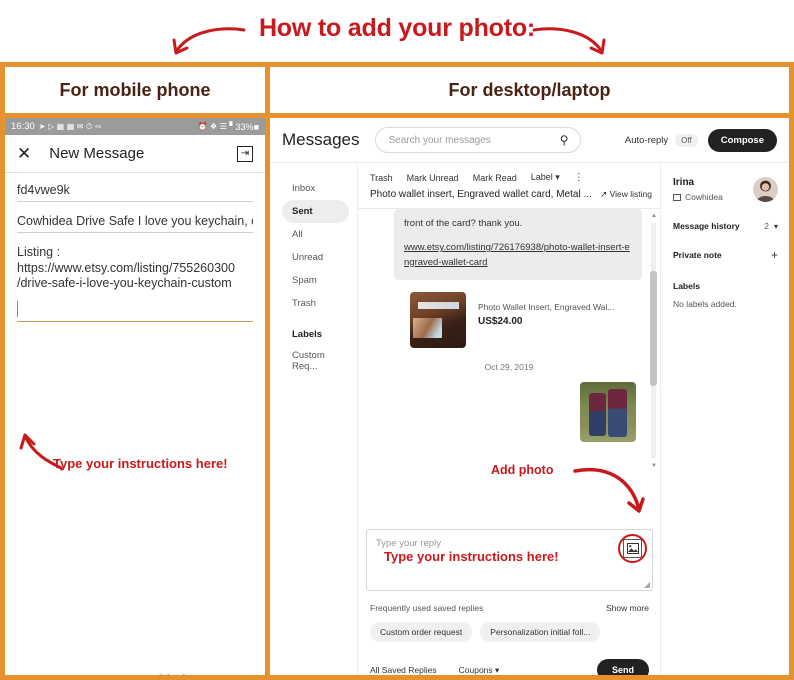  Describe the element at coordinates (24, 153) in the screenshot. I see `close-icon: ✕` at that location.